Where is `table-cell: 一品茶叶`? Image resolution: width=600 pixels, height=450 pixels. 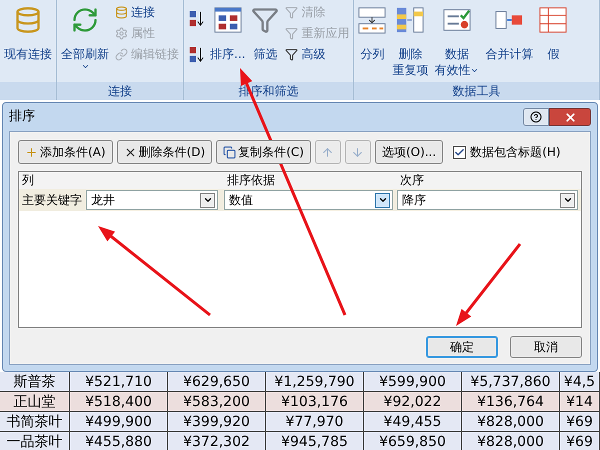
table-cell: 一品茶叶 is located at coordinates (35, 441).